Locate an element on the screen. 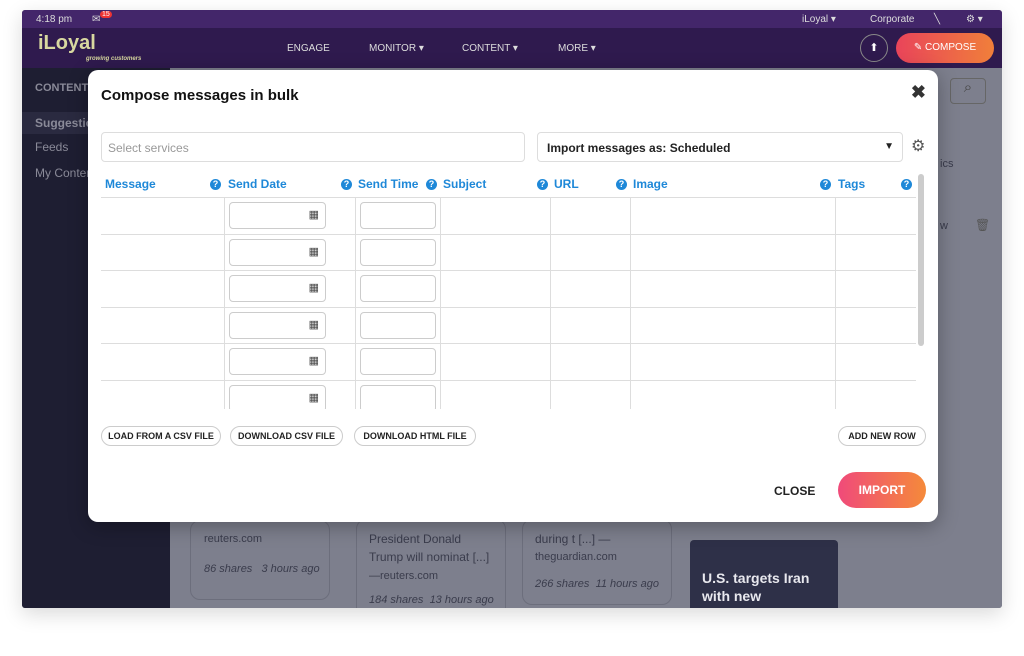 The height and width of the screenshot is (656, 1024). close-icon: ✖ is located at coordinates (918, 92).